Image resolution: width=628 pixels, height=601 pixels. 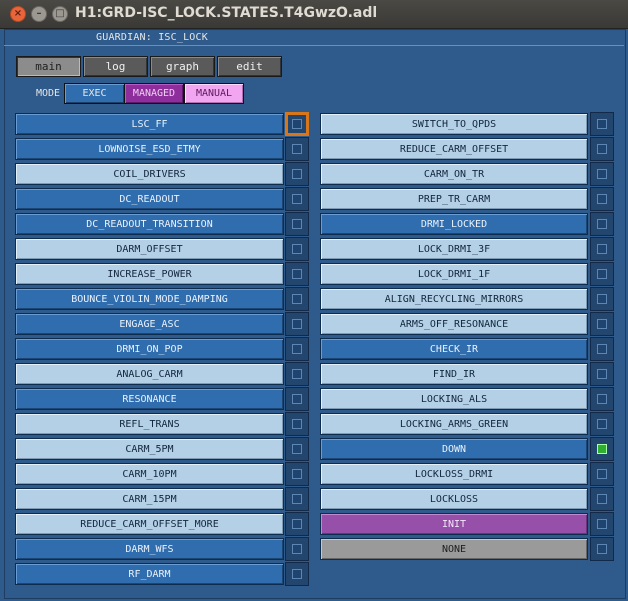 What do you see at coordinates (115, 66) in the screenshot?
I see `log-button: log` at bounding box center [115, 66].